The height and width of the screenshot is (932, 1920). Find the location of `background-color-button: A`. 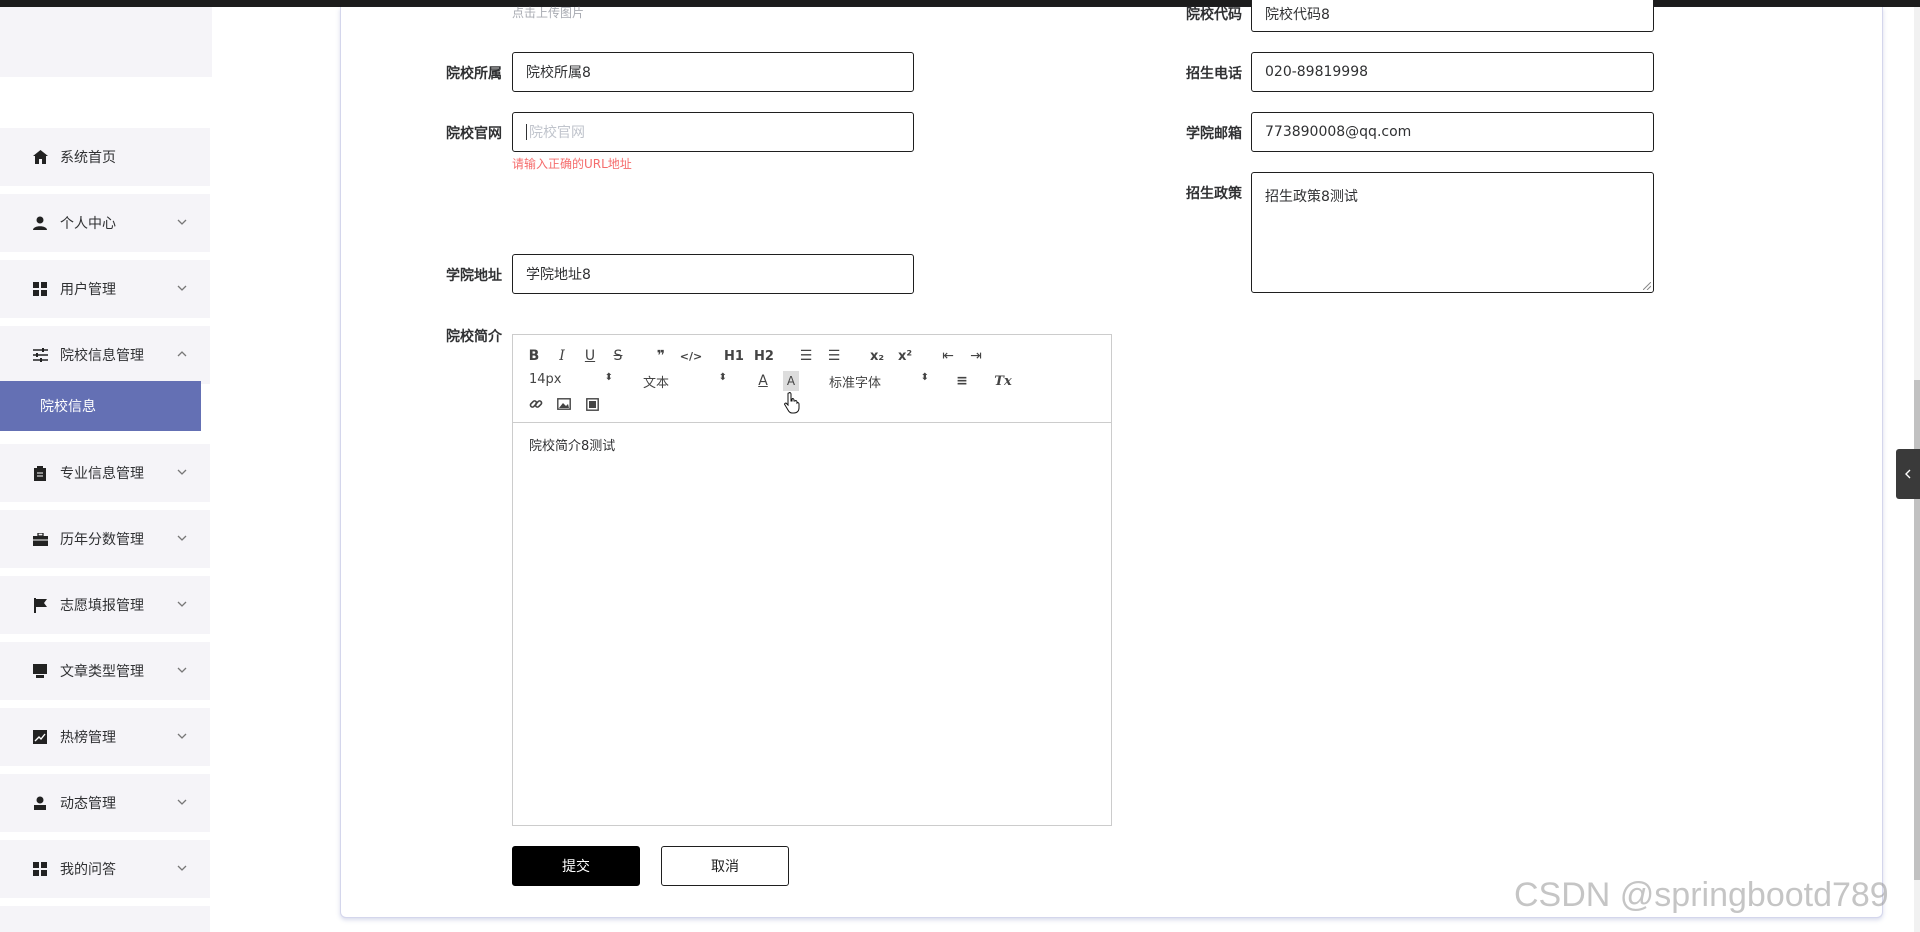

background-color-button: A is located at coordinates (791, 381).